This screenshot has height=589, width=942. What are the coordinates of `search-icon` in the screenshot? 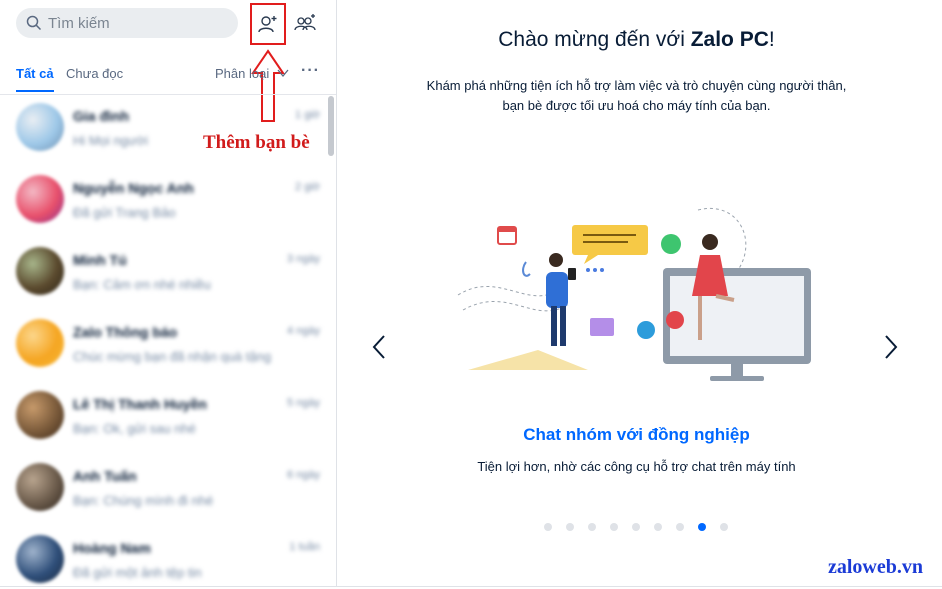 It's located at (34, 23).